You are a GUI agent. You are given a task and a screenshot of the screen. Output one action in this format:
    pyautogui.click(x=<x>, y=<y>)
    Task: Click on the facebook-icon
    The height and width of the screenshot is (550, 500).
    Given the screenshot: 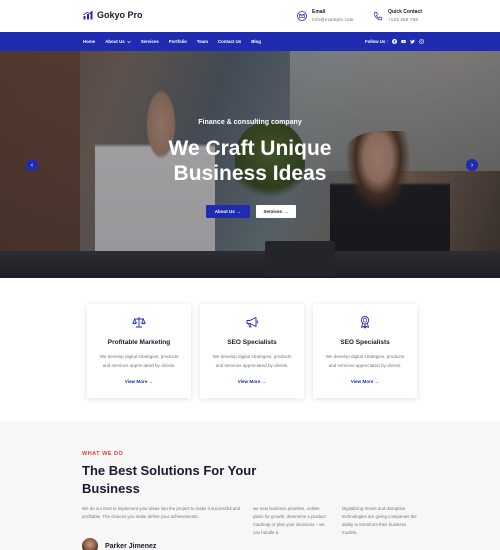 What is the action you would take?
    pyautogui.click(x=394, y=41)
    